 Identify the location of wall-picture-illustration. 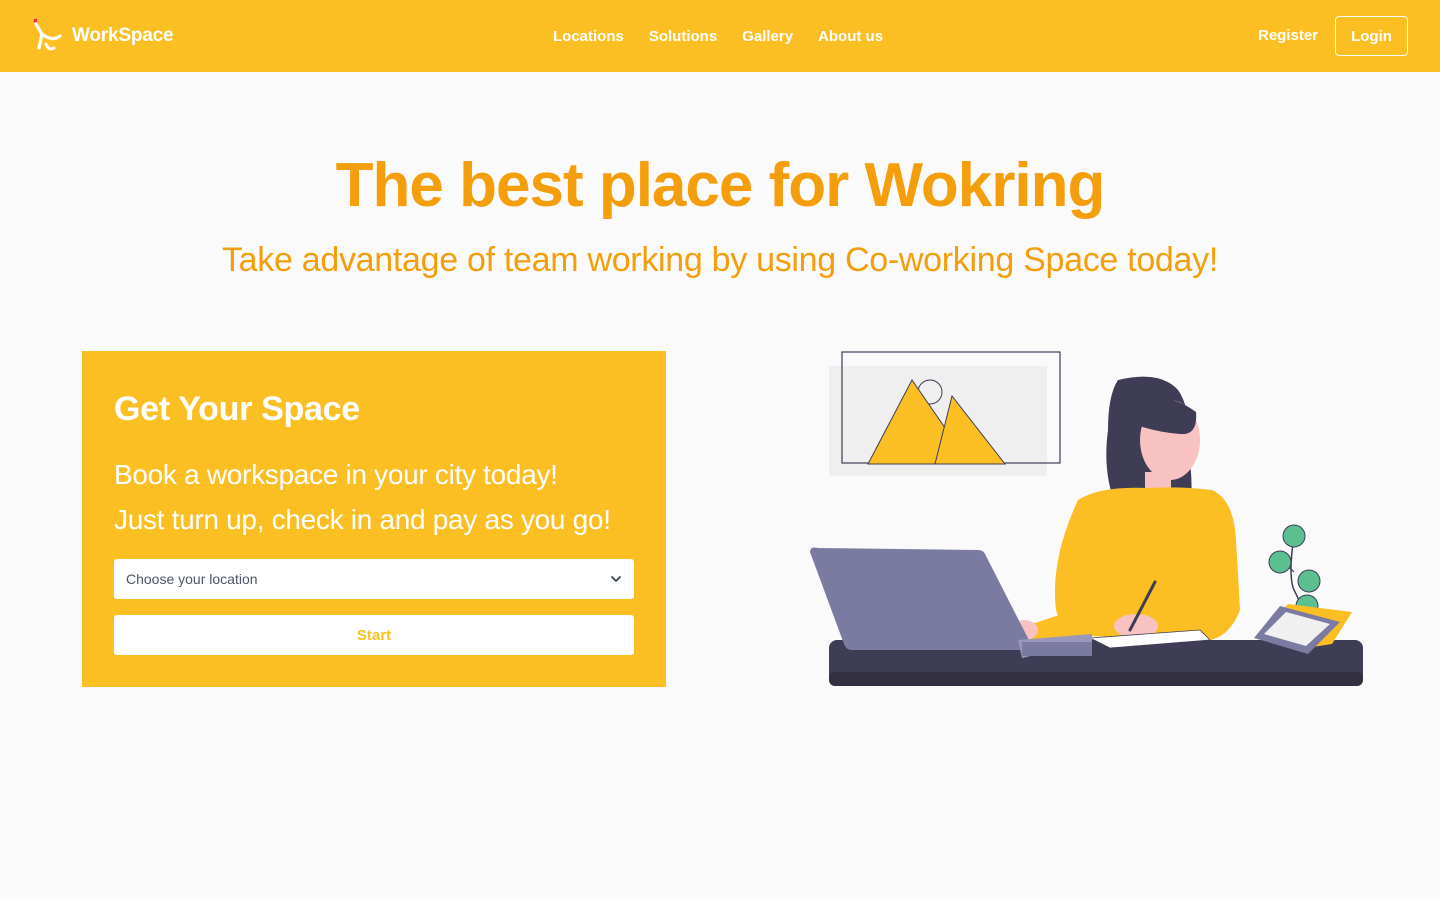
(945, 413).